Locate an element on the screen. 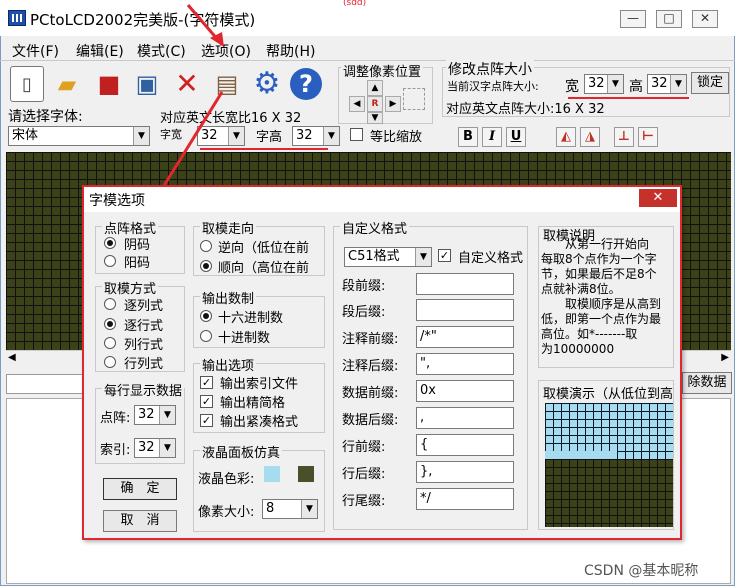 The width and height of the screenshot is (735, 586). description-line: 取模顺序是从高到 is located at coordinates (601, 304).